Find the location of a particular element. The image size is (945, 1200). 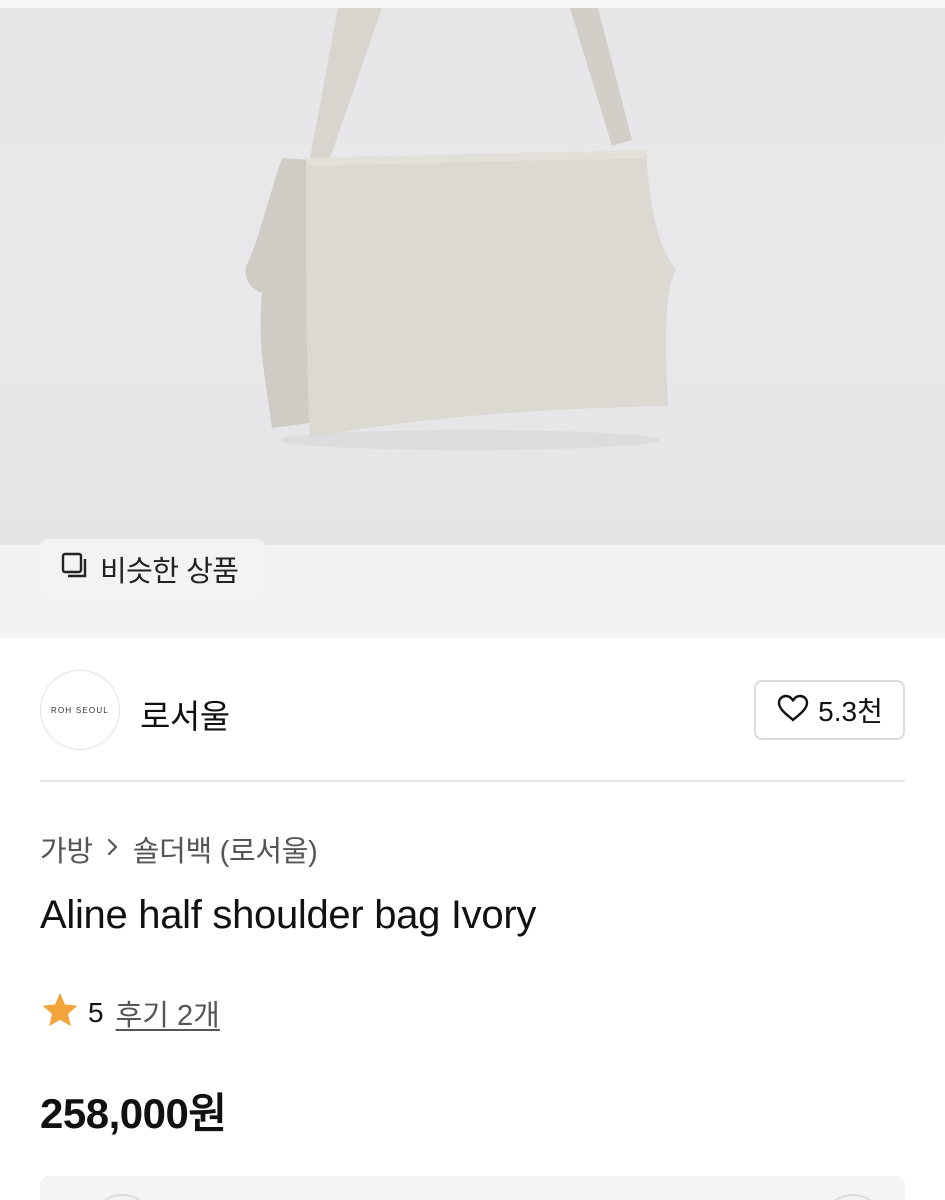

rating-row: 5 후기 2개 is located at coordinates (130, 1012).